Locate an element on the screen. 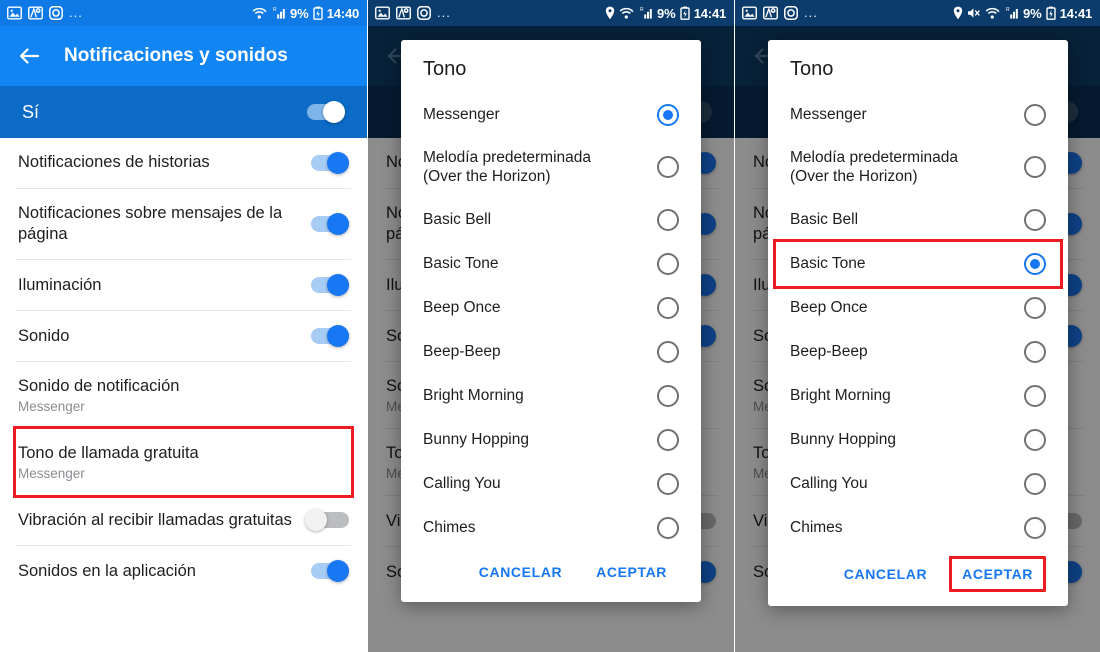  radio-option-label: Calling You is located at coordinates (829, 484).